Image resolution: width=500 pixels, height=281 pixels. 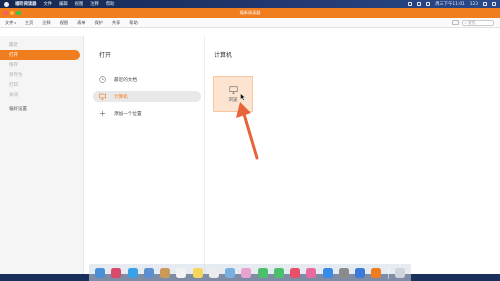 I want to click on notification-center-icon, so click(x=494, y=4).